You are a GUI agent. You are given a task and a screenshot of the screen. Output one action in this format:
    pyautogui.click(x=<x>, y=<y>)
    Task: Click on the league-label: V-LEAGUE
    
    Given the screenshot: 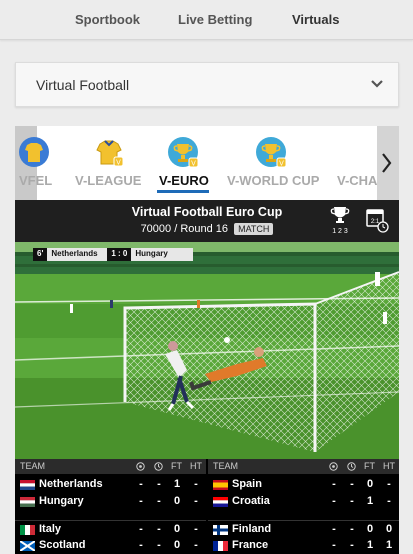 What is the action you would take?
    pyautogui.click(x=108, y=180)
    